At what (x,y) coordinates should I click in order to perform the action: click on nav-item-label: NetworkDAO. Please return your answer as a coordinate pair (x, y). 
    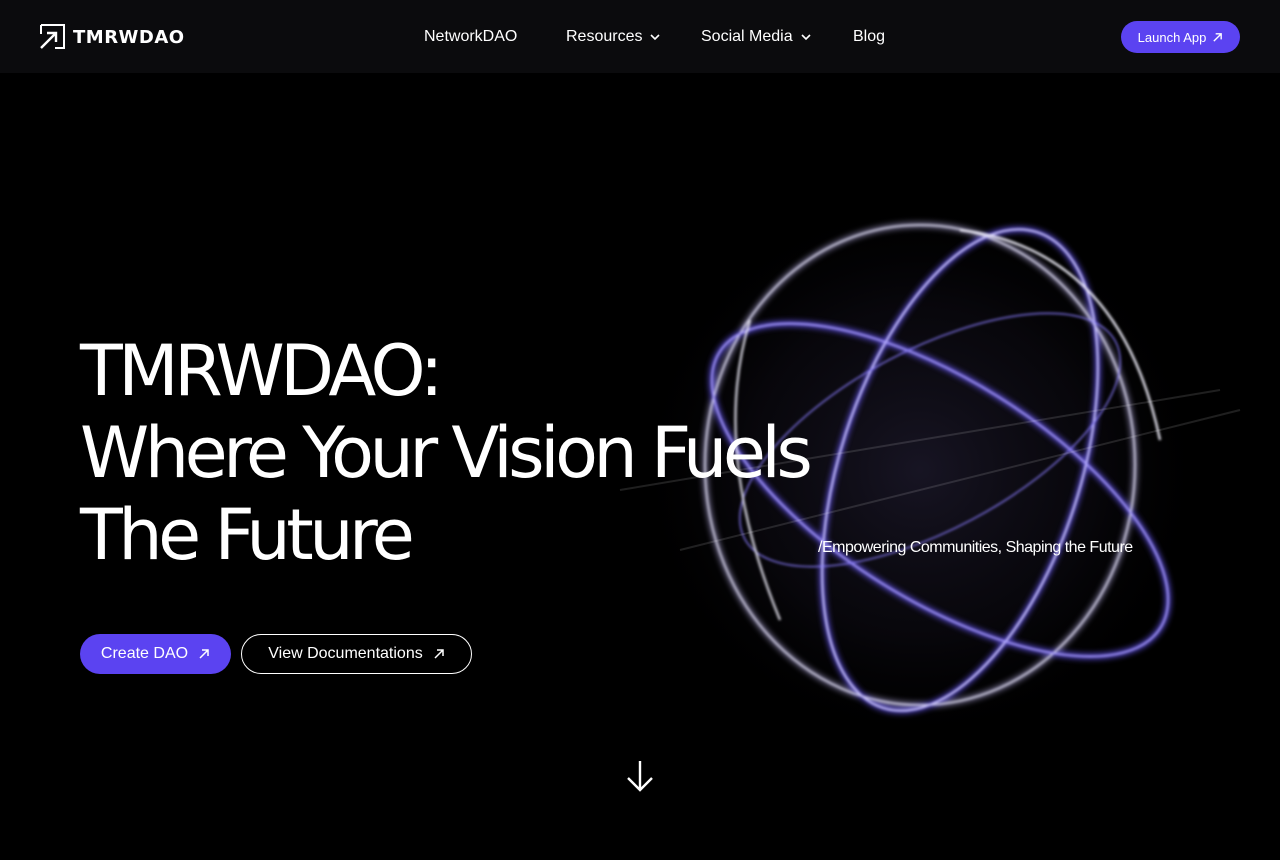
    Looking at the image, I should click on (471, 36).